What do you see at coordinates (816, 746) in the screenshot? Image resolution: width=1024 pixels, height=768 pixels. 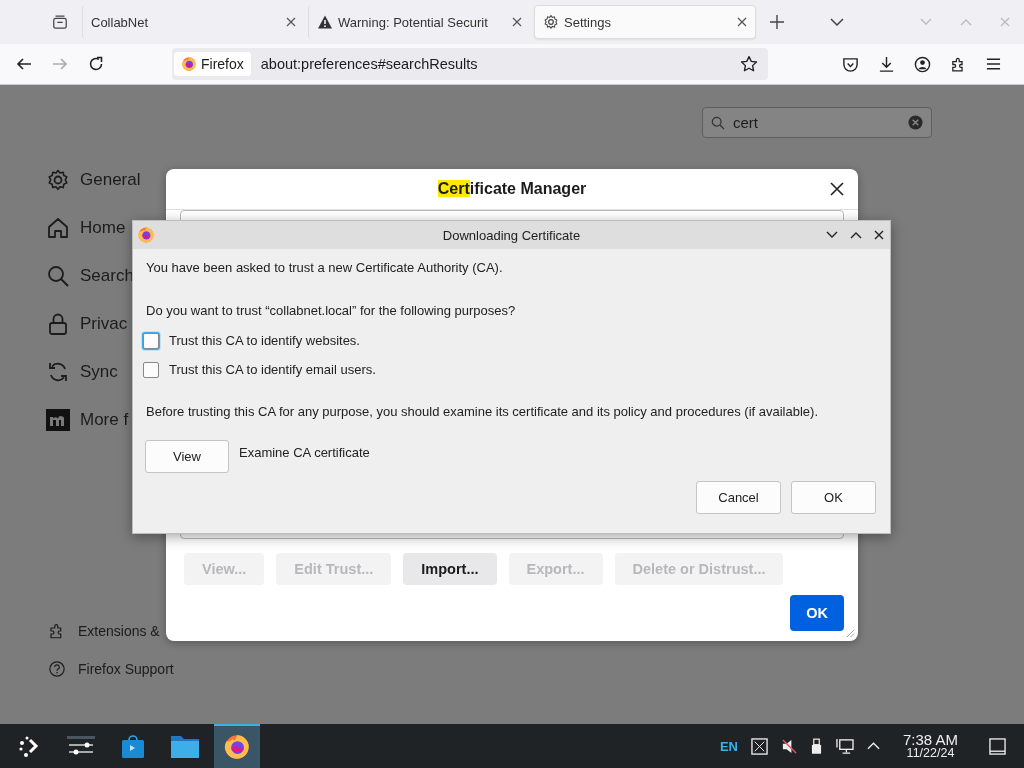 I see `usb-drive-icon` at bounding box center [816, 746].